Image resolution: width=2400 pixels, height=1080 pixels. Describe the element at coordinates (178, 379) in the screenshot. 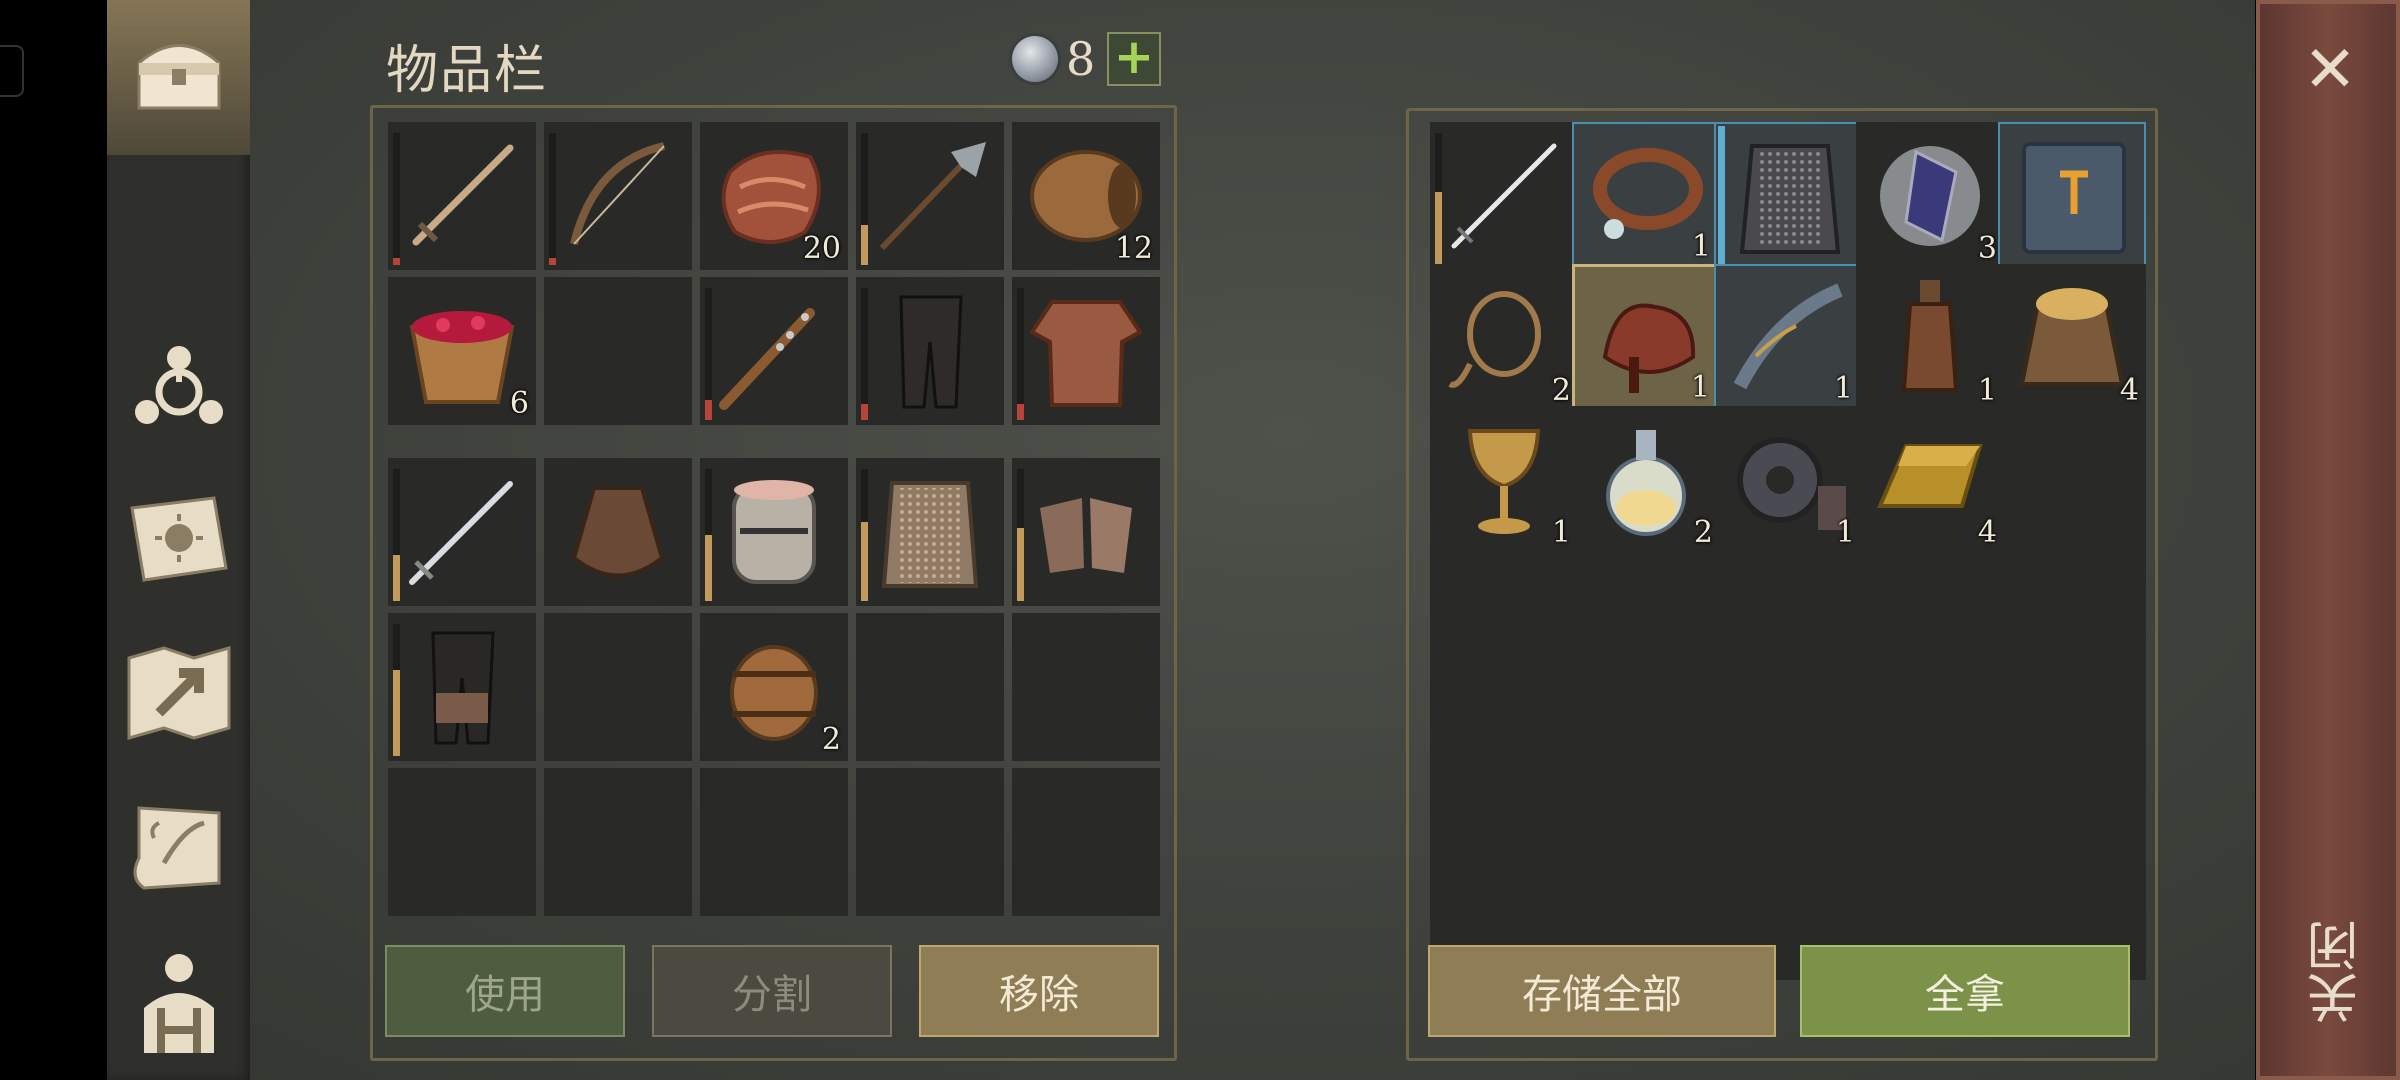

I see `skills-icon` at that location.